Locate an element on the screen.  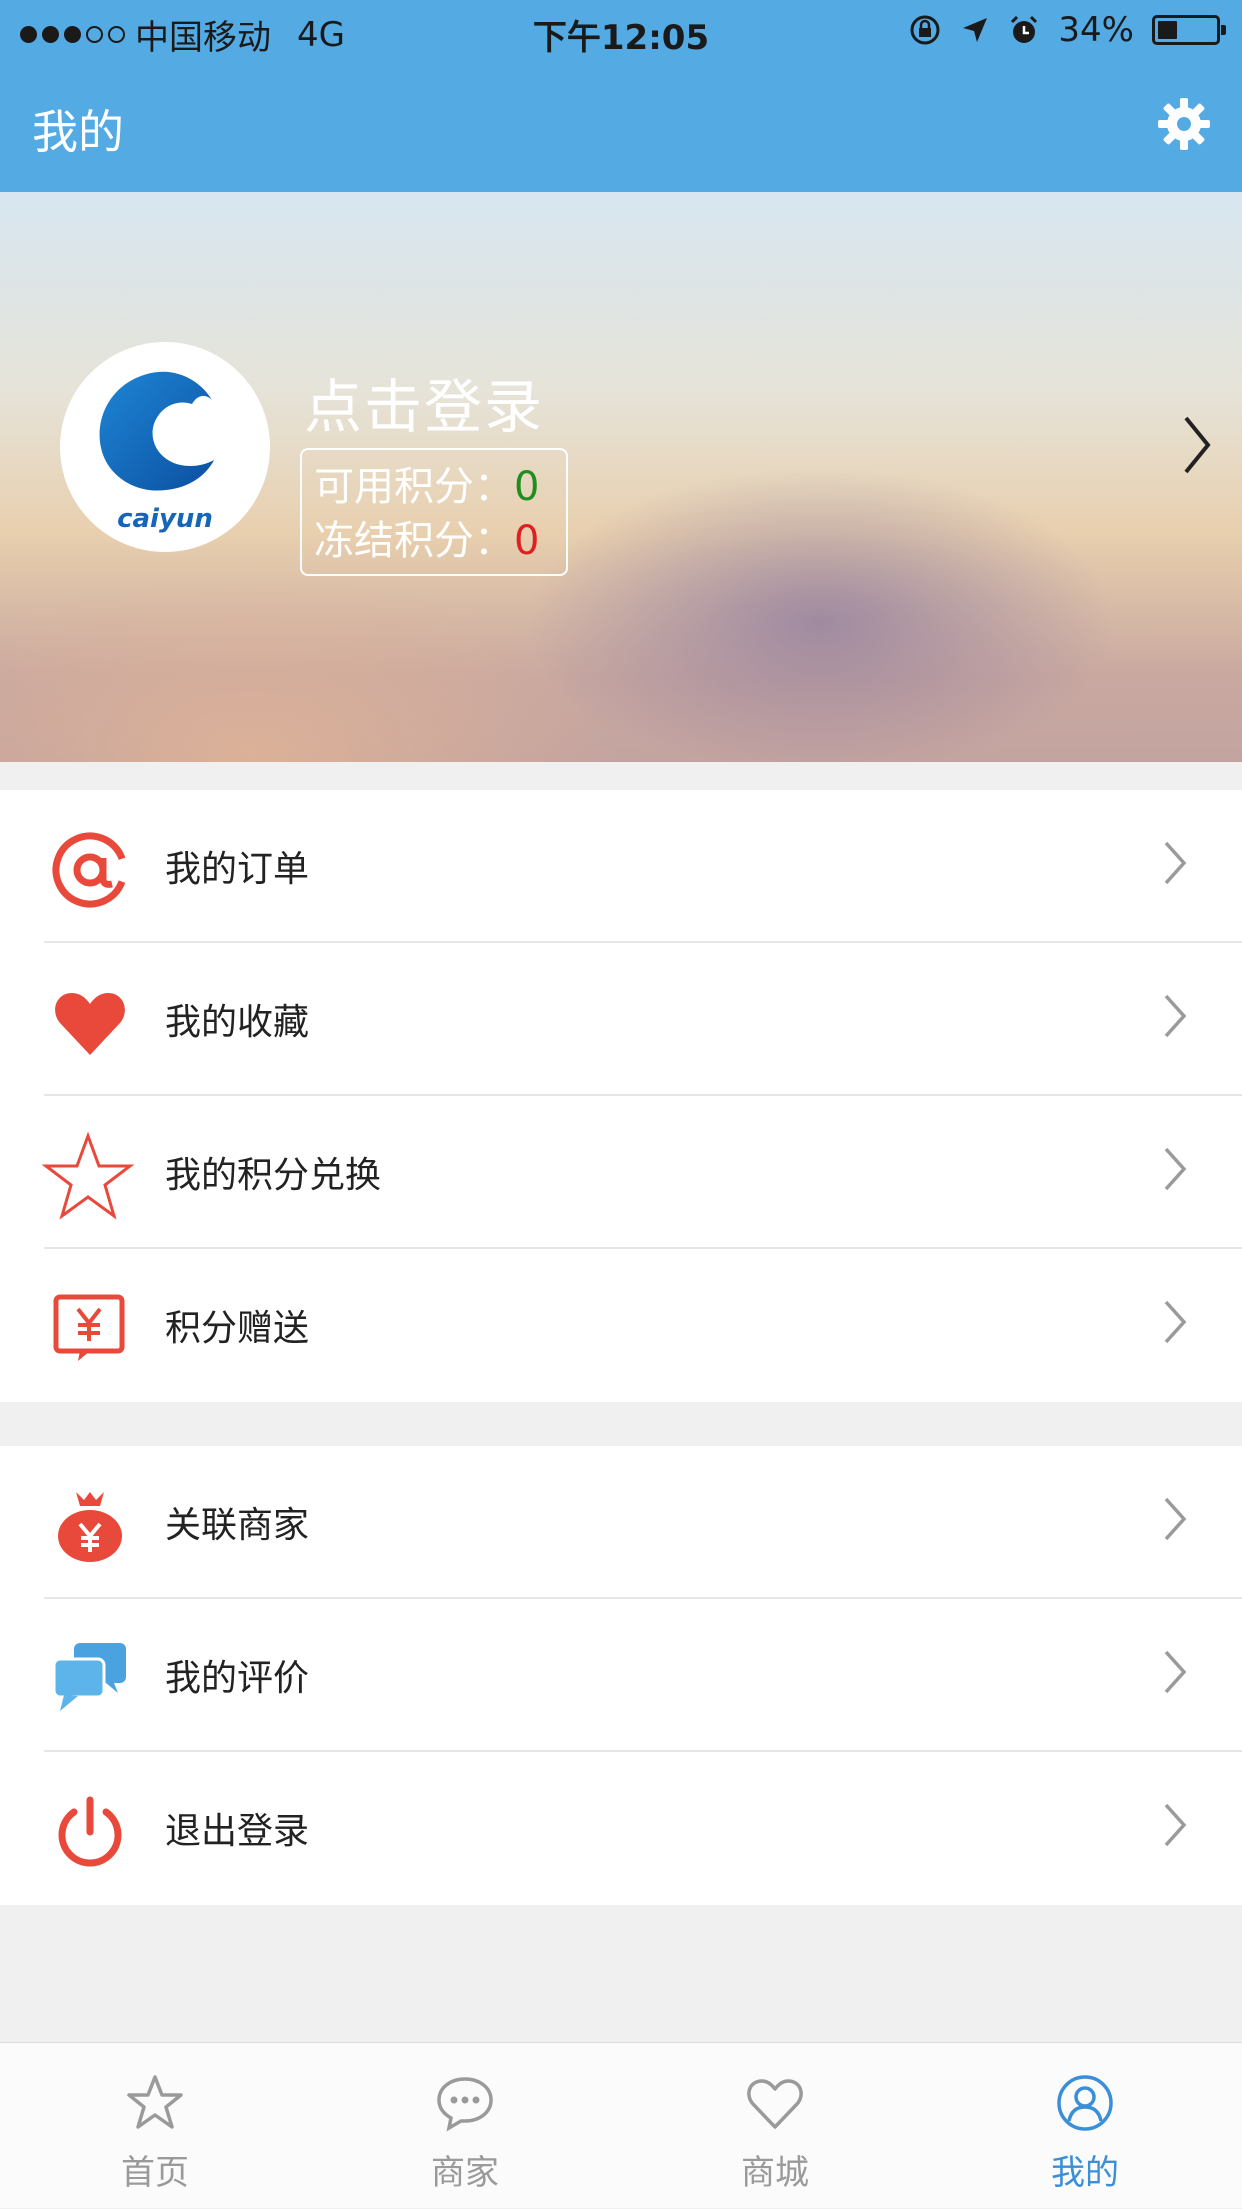
caiyun-logo: caiyun is located at coordinates (156, 452).